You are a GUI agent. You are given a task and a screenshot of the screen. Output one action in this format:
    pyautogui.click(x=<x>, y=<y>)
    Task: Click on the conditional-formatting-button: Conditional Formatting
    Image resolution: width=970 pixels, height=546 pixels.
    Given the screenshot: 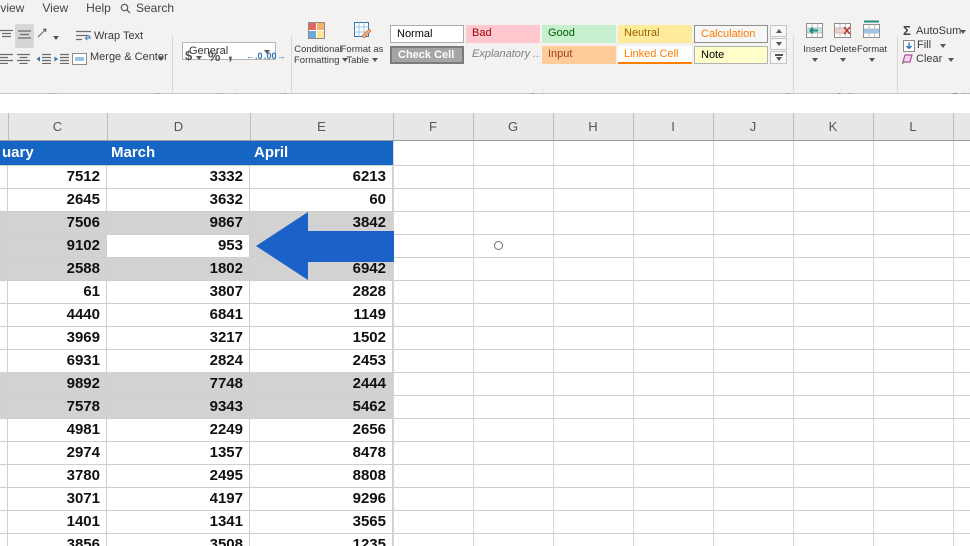 What is the action you would take?
    pyautogui.click(x=321, y=55)
    